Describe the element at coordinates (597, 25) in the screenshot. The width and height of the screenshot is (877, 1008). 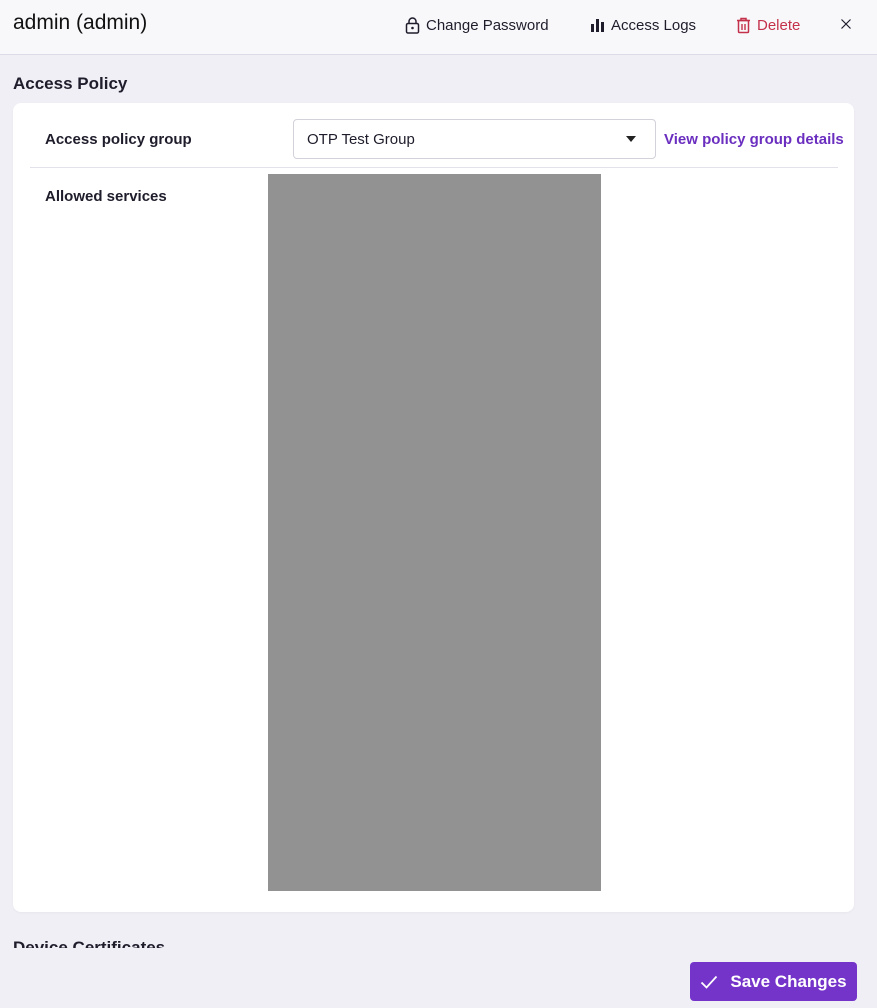
I see `bar-chart-icon` at that location.